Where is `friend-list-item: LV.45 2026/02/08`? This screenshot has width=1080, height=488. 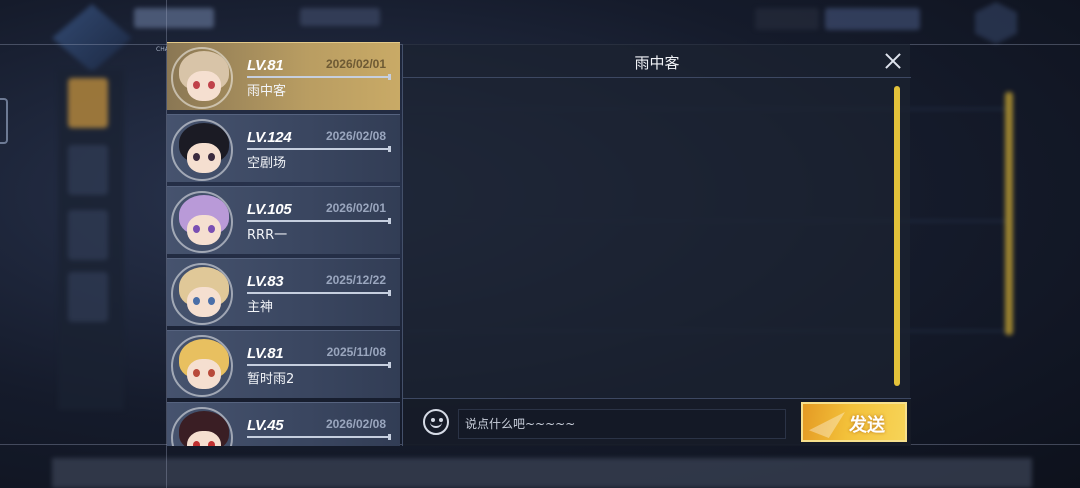
friend-list-item: LV.45 2026/02/08 is located at coordinates (283, 424).